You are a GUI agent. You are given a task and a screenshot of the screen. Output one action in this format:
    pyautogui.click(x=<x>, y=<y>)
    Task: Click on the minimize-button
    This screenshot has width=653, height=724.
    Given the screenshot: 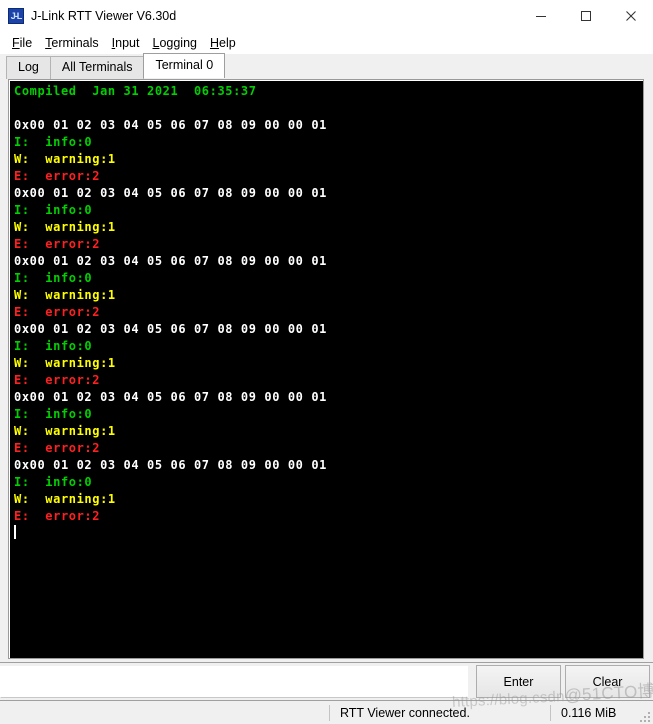 What is the action you would take?
    pyautogui.click(x=540, y=15)
    